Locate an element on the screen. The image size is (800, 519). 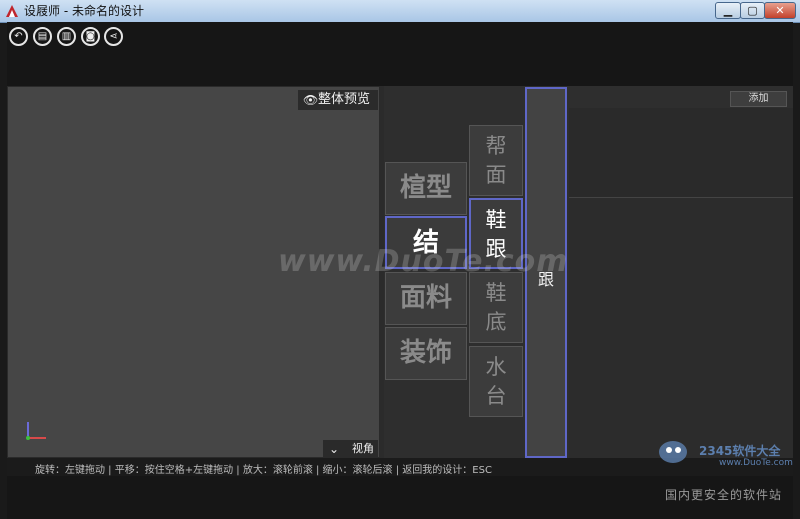
watermark-badge: 2345软件大全 www.DuoTe.com 国内更安全的软件站 is located at coordinates (727, 469).